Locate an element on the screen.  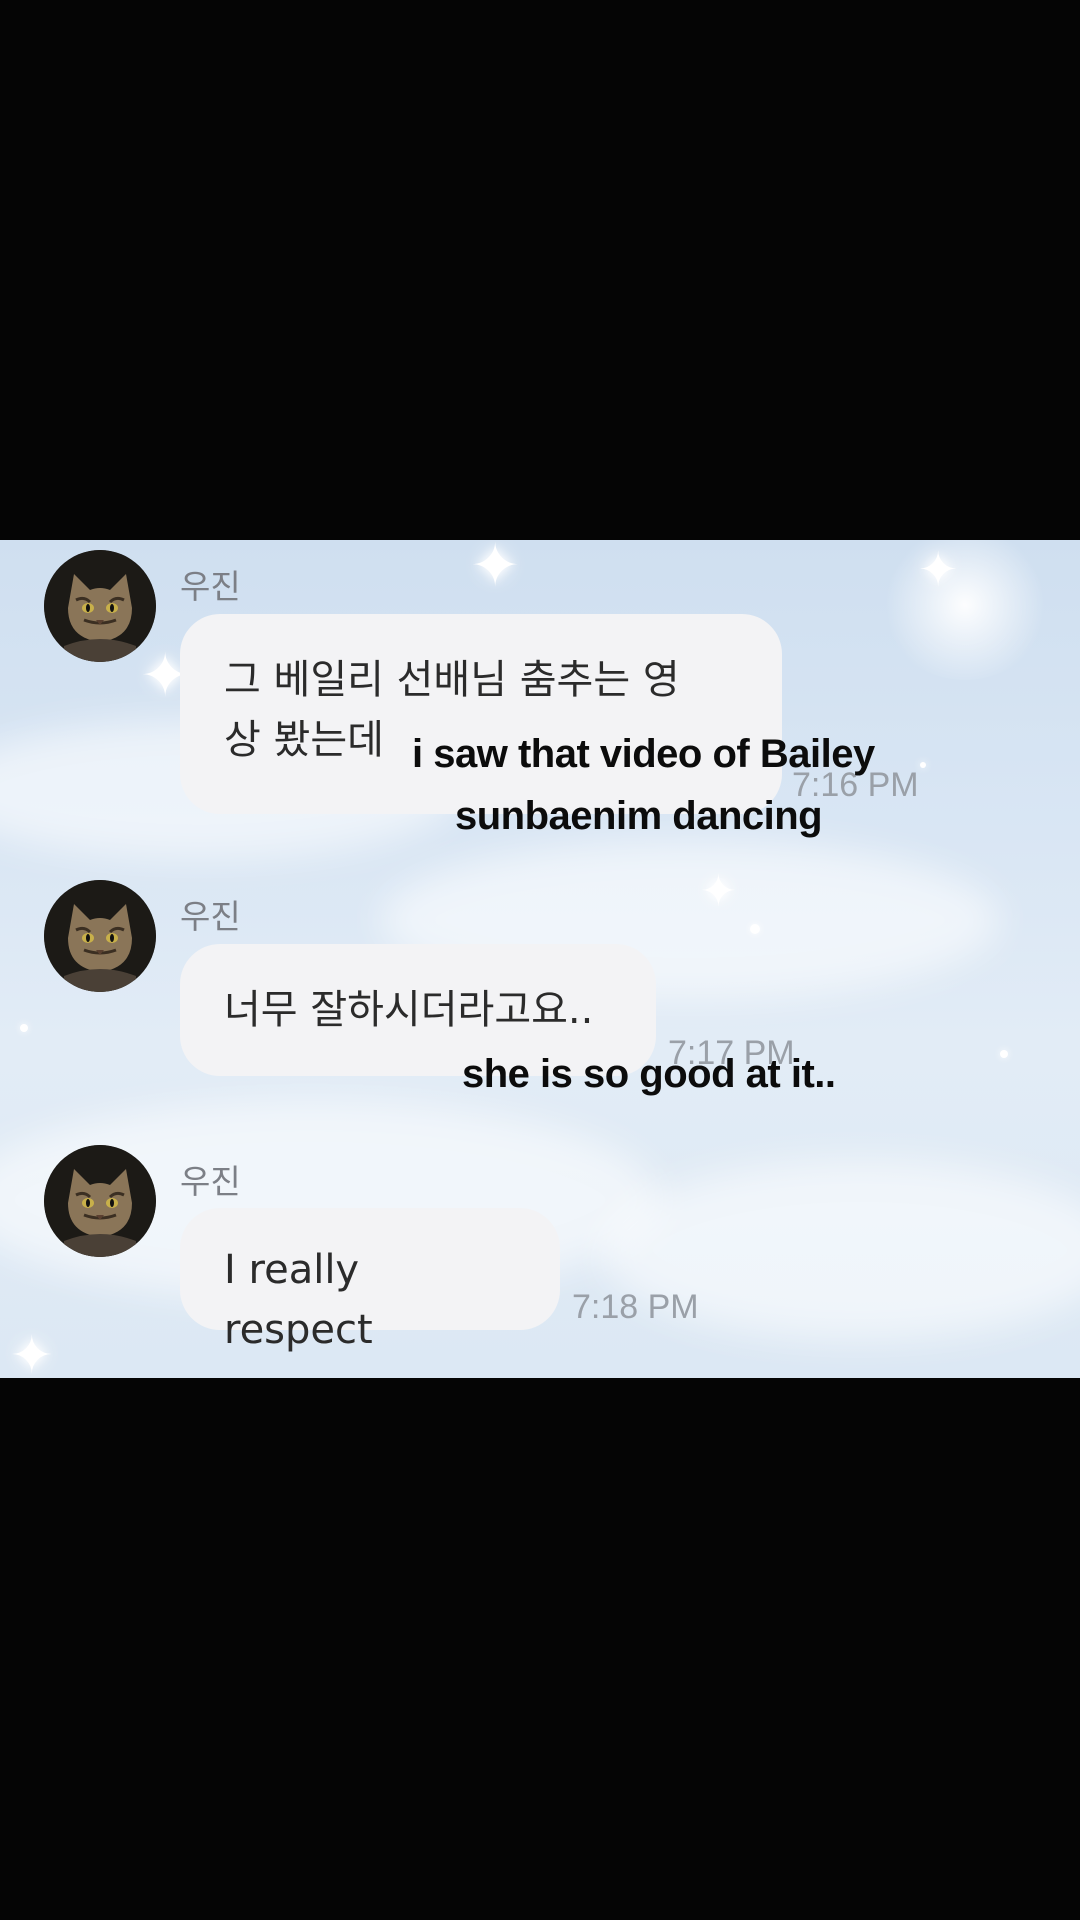
message-timestamp: 7:18 PM is located at coordinates (635, 1307).